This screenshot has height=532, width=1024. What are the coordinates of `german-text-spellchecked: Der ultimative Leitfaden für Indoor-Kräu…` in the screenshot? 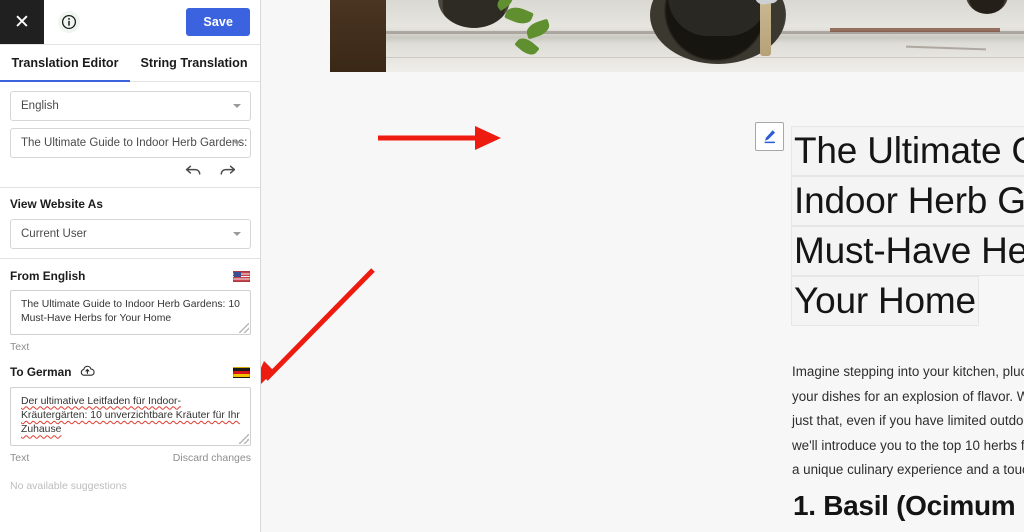 It's located at (130, 415).